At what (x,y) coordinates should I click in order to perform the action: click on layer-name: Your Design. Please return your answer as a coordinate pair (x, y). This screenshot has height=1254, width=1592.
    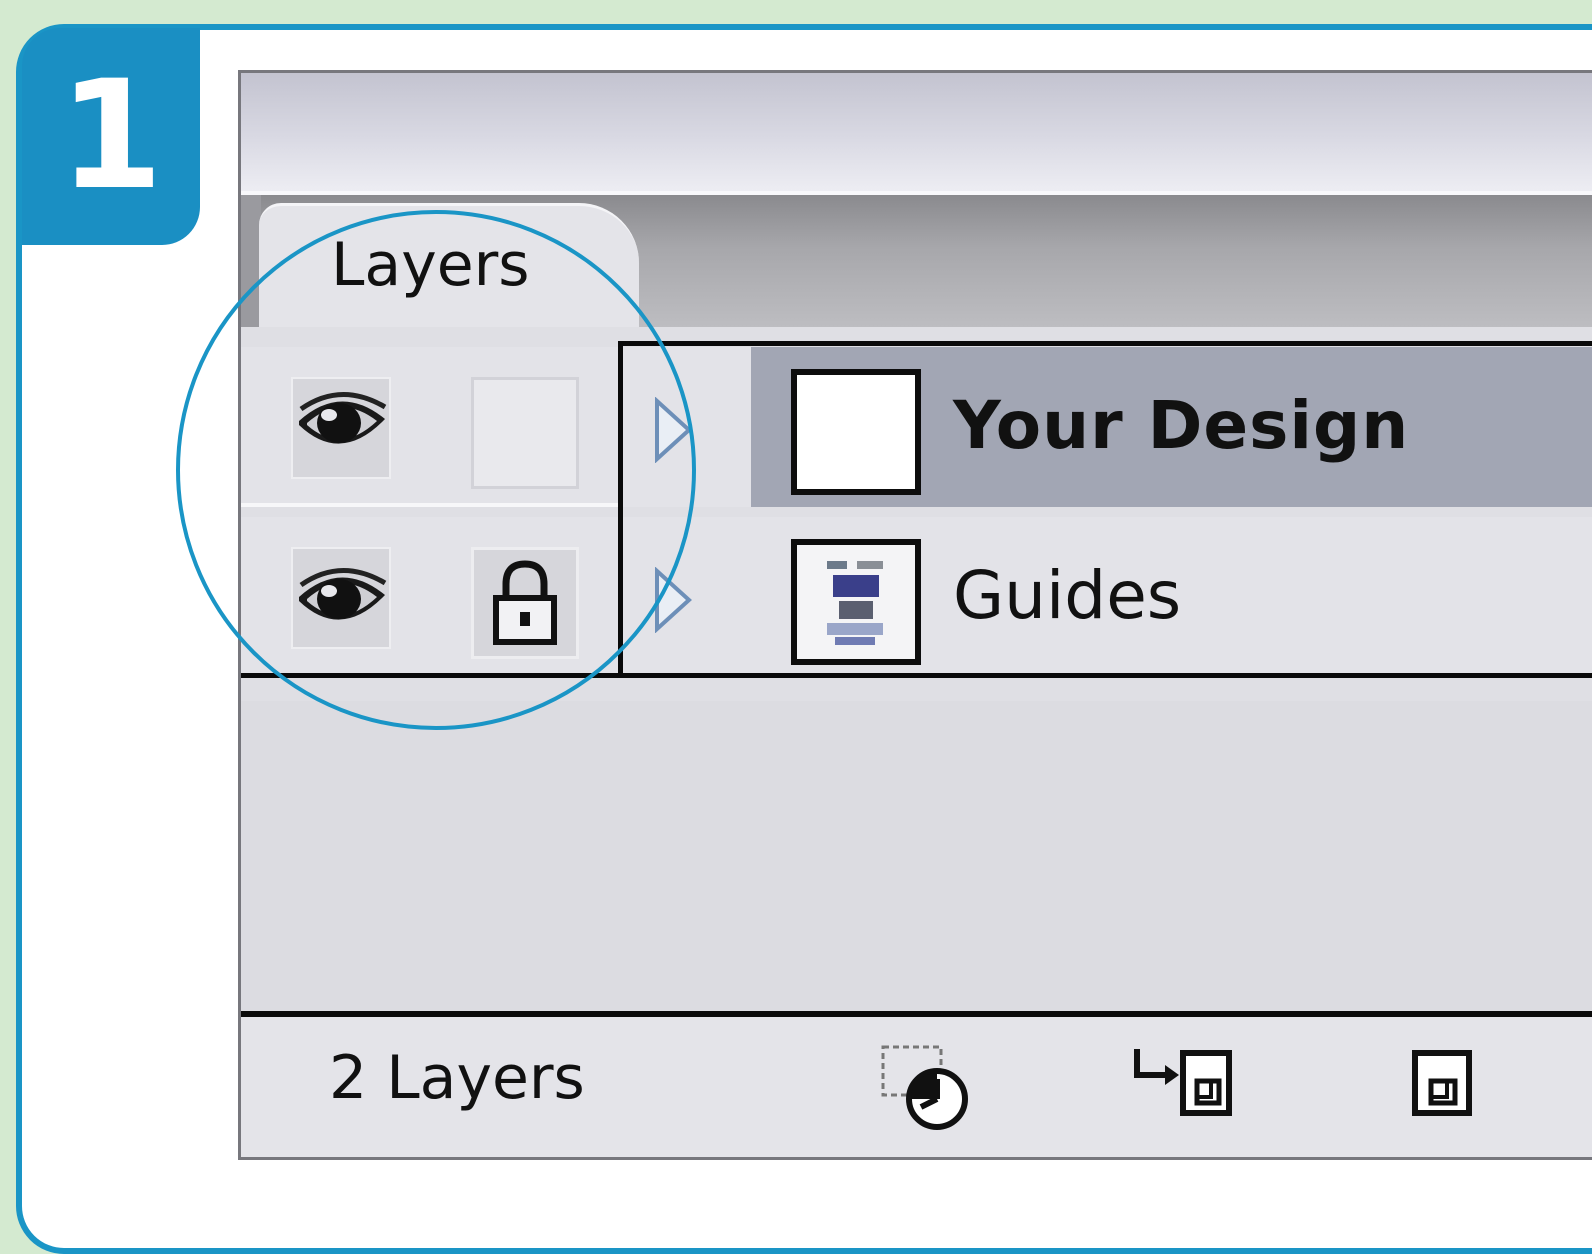
    Looking at the image, I should click on (1181, 425).